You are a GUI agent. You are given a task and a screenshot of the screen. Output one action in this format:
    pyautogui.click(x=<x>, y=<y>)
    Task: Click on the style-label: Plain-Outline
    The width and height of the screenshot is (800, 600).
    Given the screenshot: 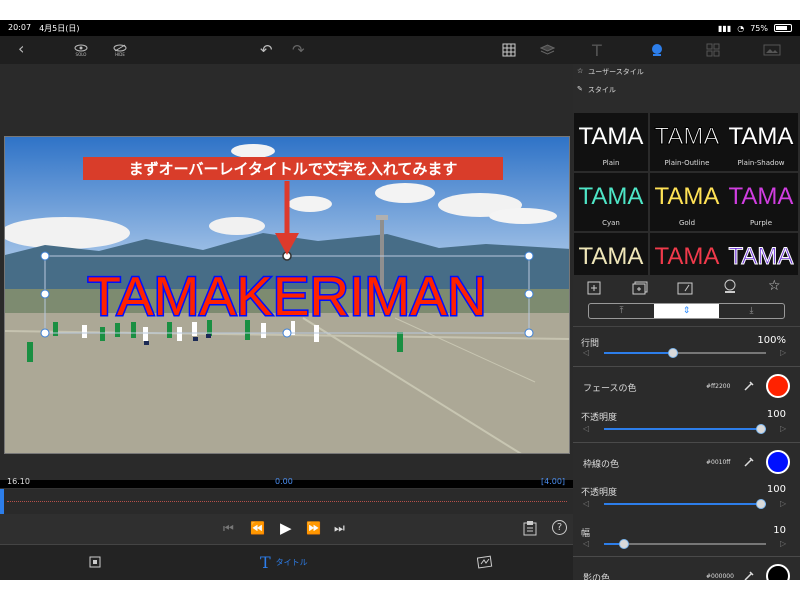 What is the action you would take?
    pyautogui.click(x=687, y=163)
    